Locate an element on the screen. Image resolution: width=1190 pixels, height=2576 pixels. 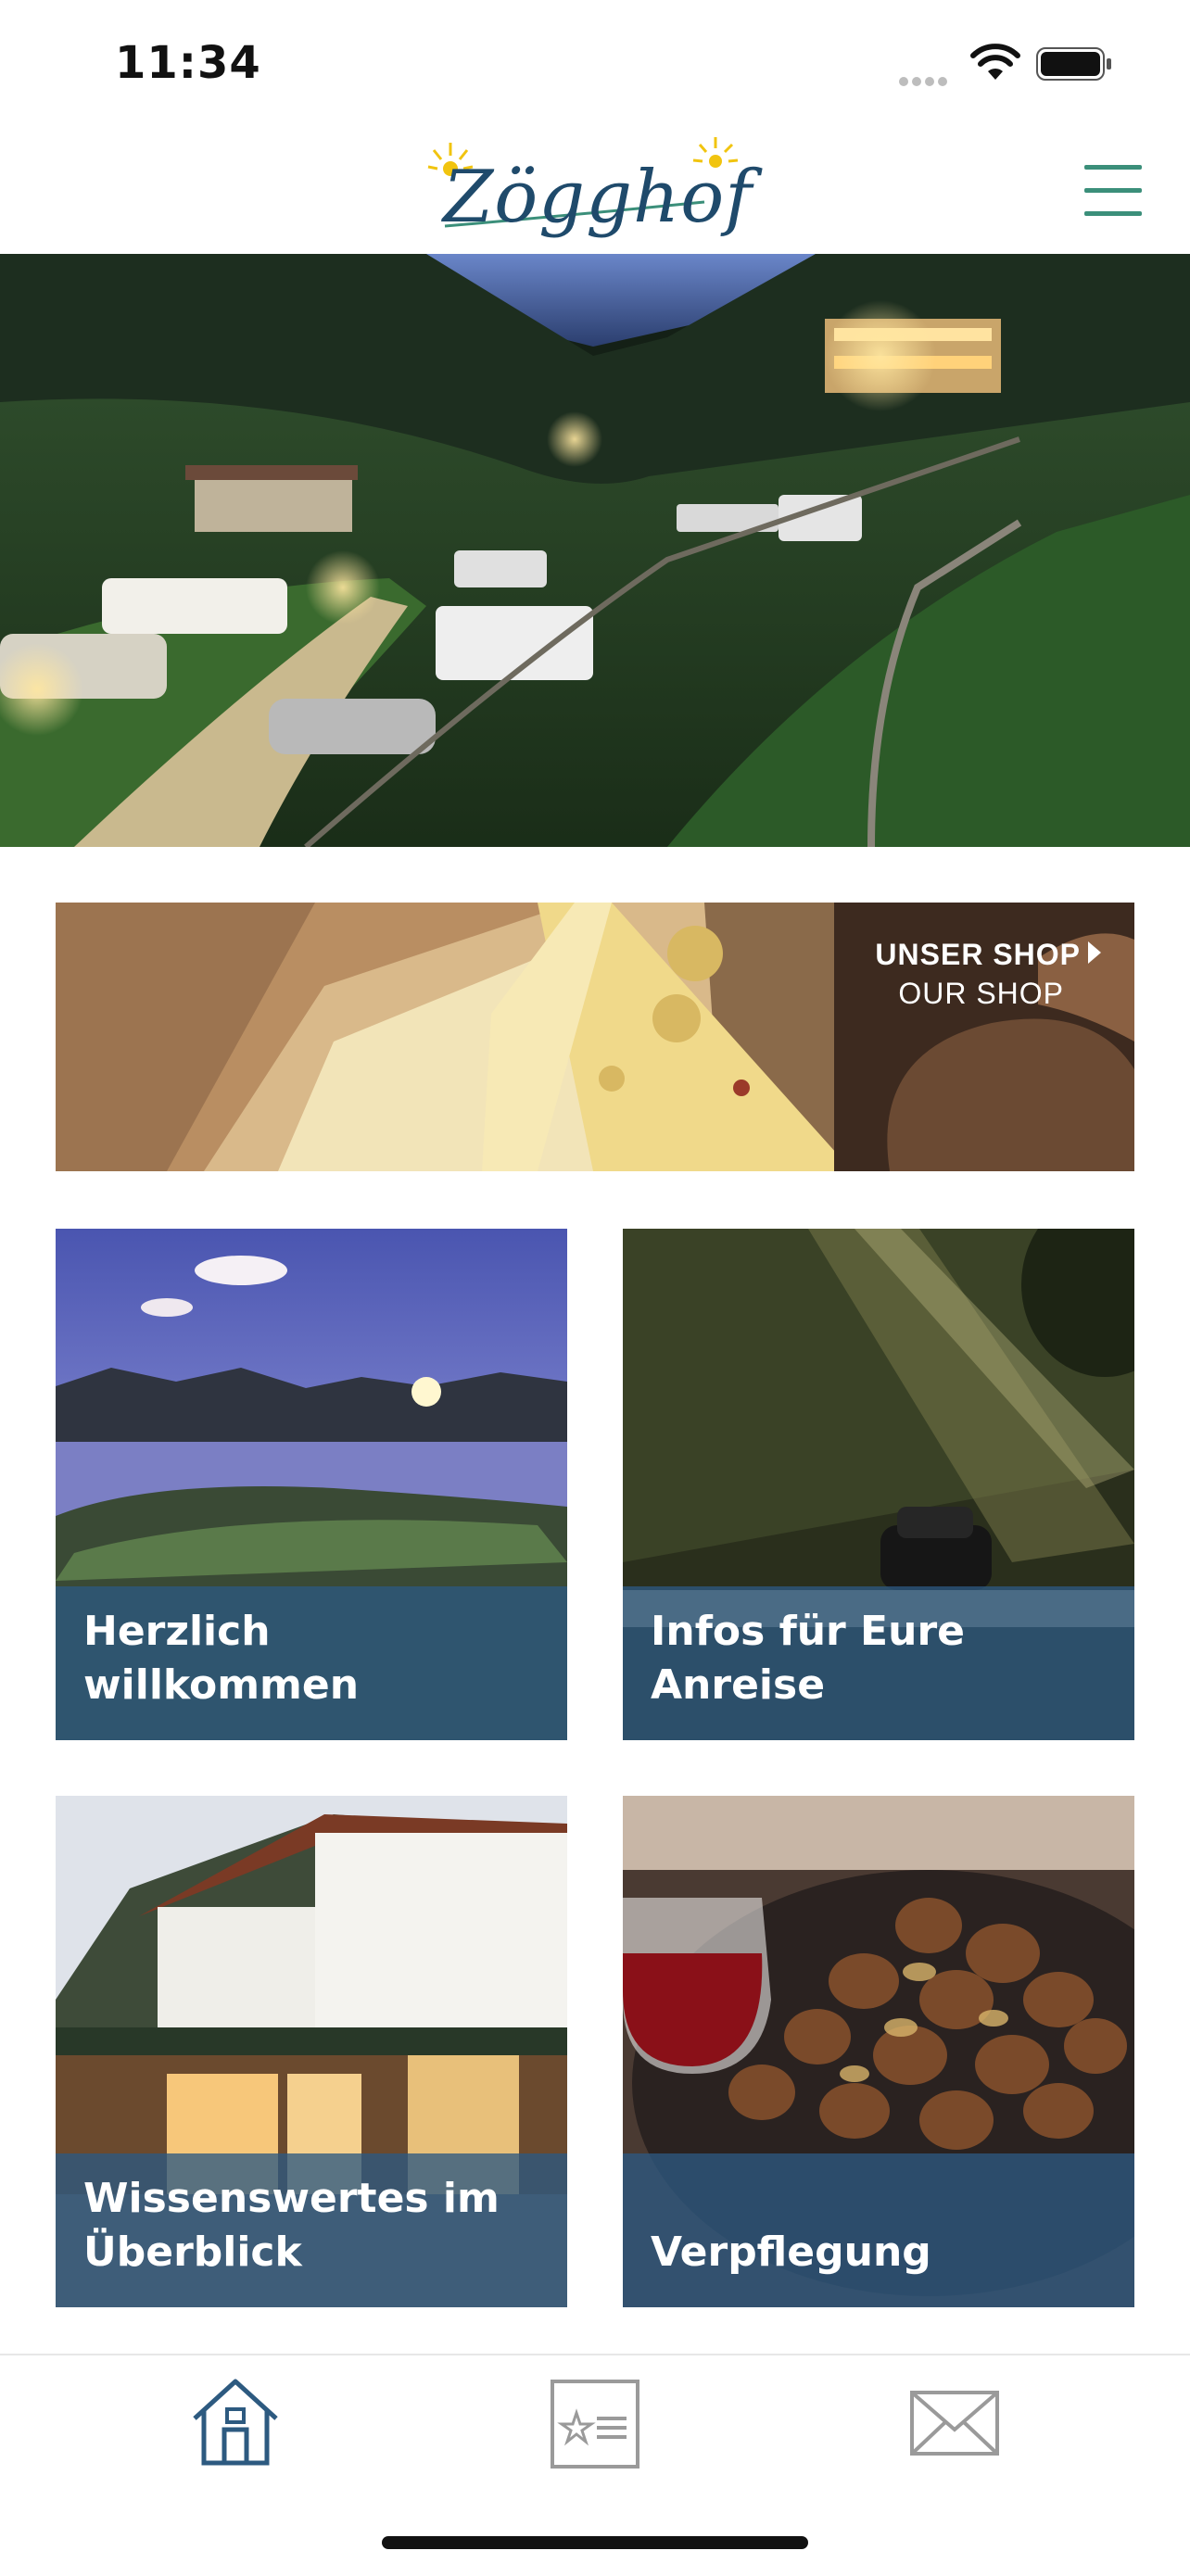
tile-label: Verpflegung is located at coordinates (791, 2252).